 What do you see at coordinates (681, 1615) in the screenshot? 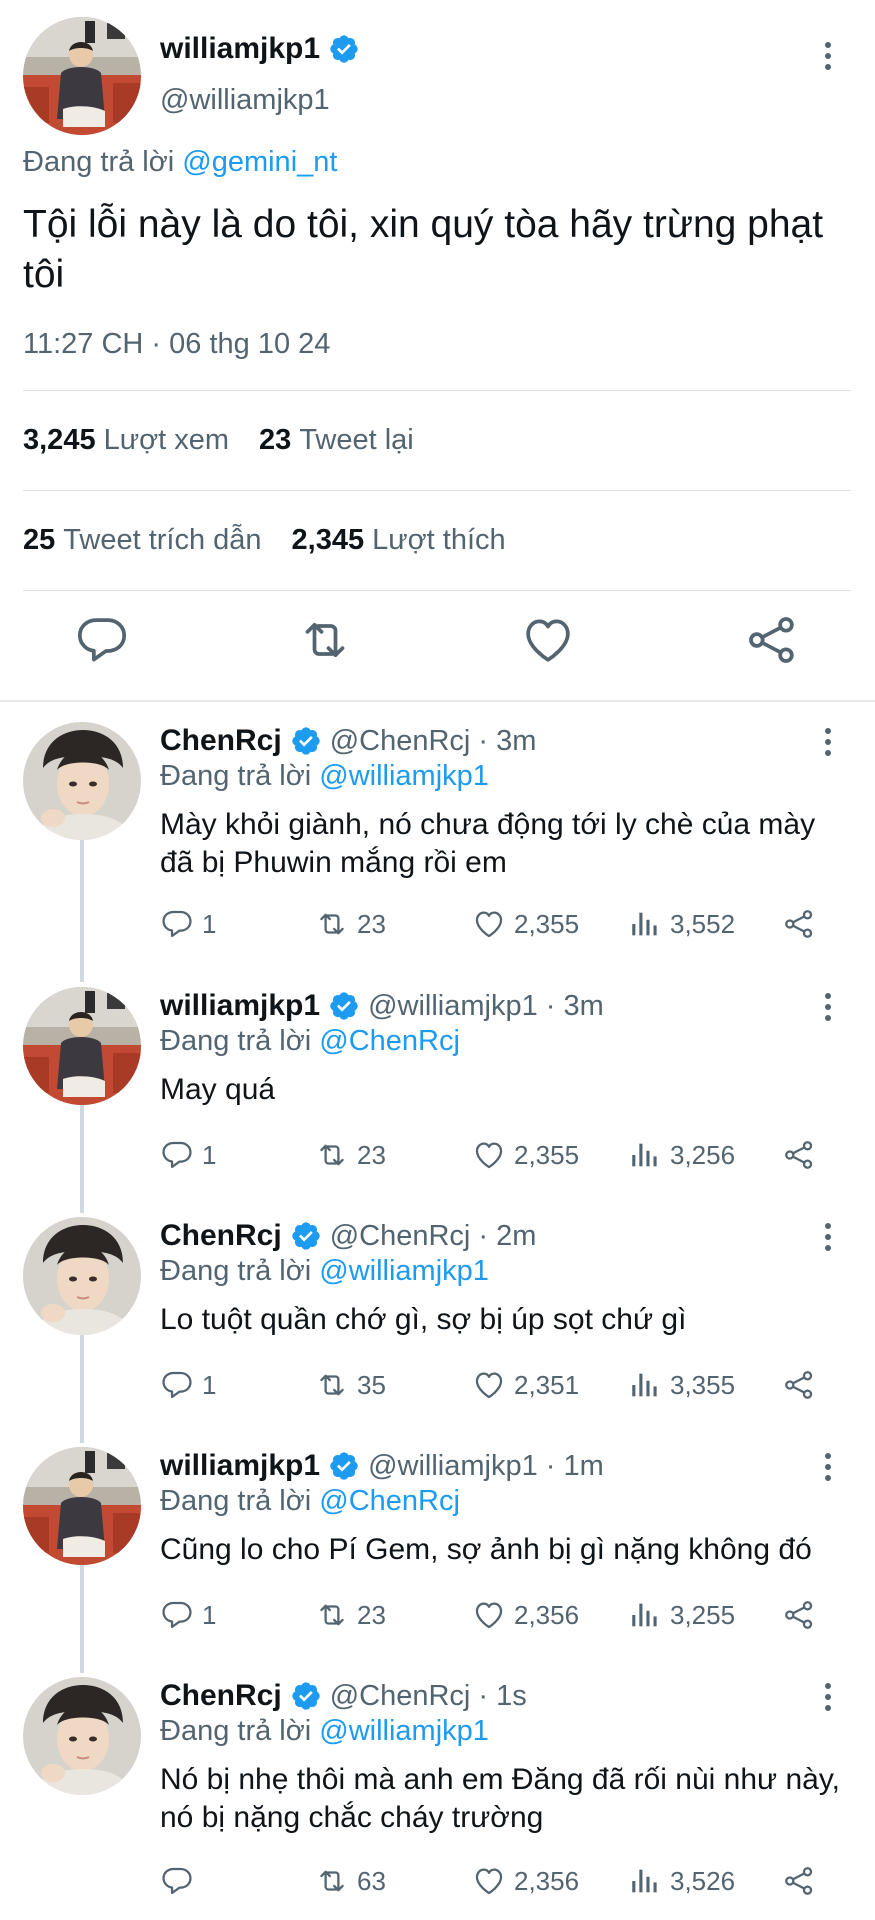
I see `views-count-button: 3,255` at bounding box center [681, 1615].